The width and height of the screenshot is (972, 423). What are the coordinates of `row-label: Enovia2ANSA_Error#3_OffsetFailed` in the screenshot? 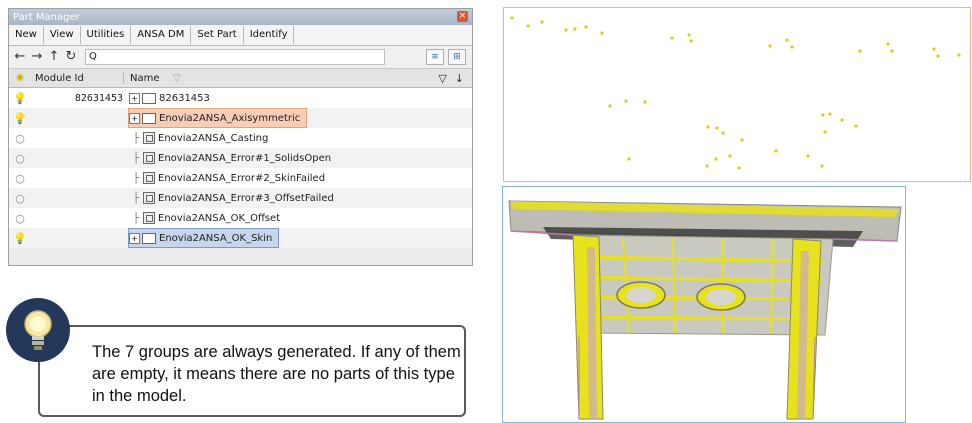 It's located at (246, 198).